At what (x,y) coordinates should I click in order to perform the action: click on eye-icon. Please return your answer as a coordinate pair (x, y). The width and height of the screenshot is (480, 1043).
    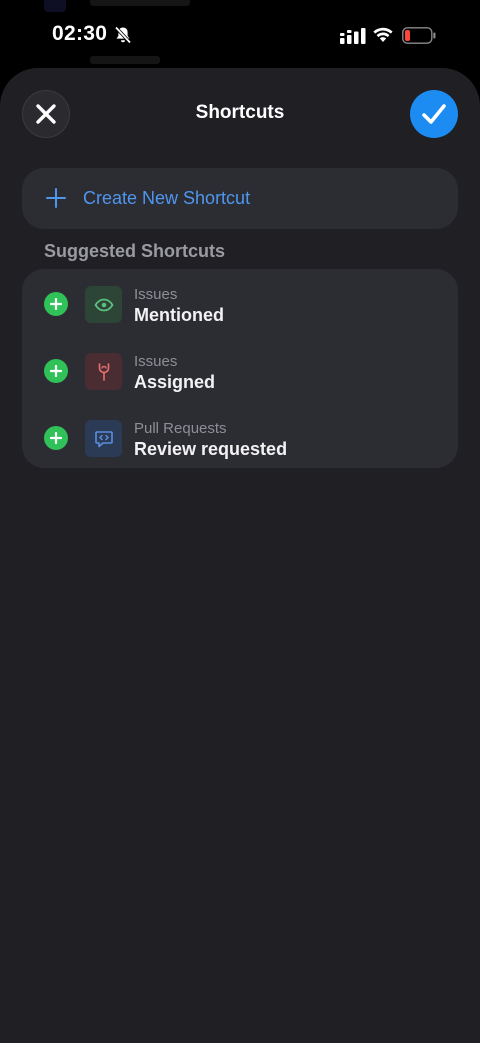
    Looking at the image, I should click on (103, 304).